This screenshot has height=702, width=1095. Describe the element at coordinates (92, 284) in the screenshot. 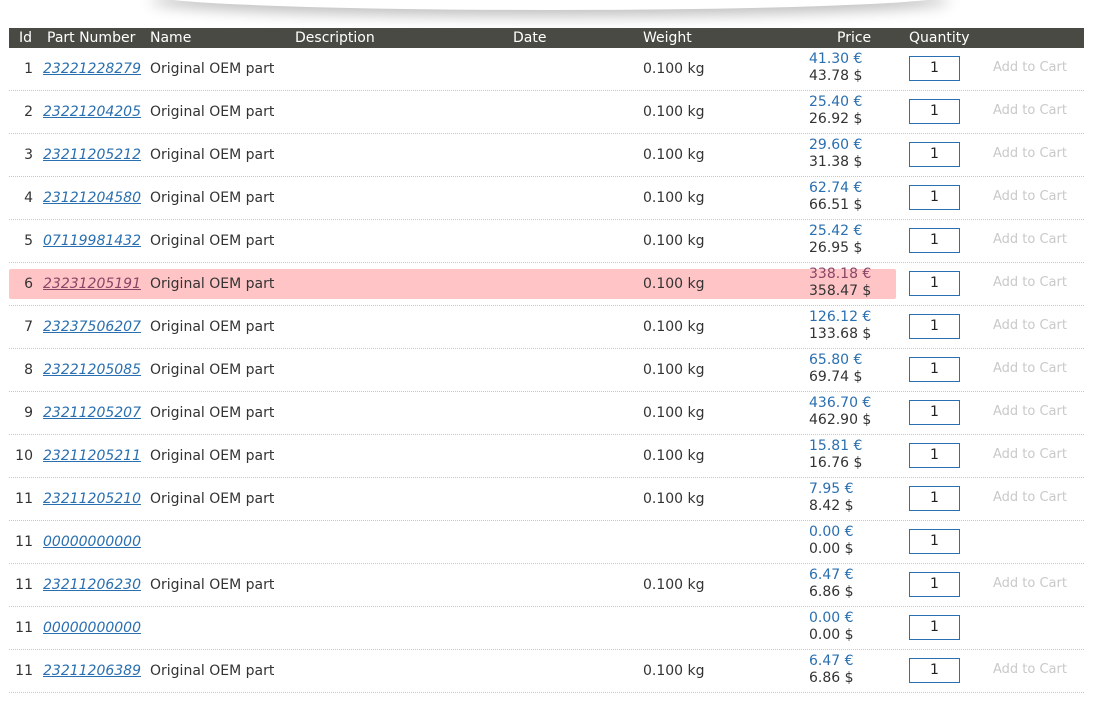

I see `part-number-link: 23231205191` at that location.